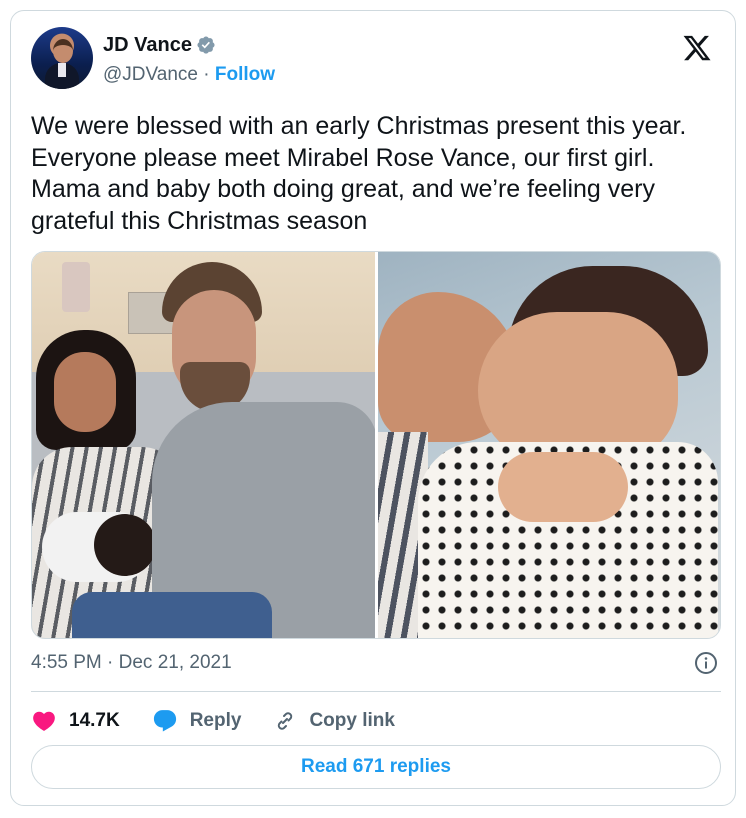 This screenshot has width=746, height=818. I want to click on action-bar: 14.7K Reply Copy link, so click(229, 721).